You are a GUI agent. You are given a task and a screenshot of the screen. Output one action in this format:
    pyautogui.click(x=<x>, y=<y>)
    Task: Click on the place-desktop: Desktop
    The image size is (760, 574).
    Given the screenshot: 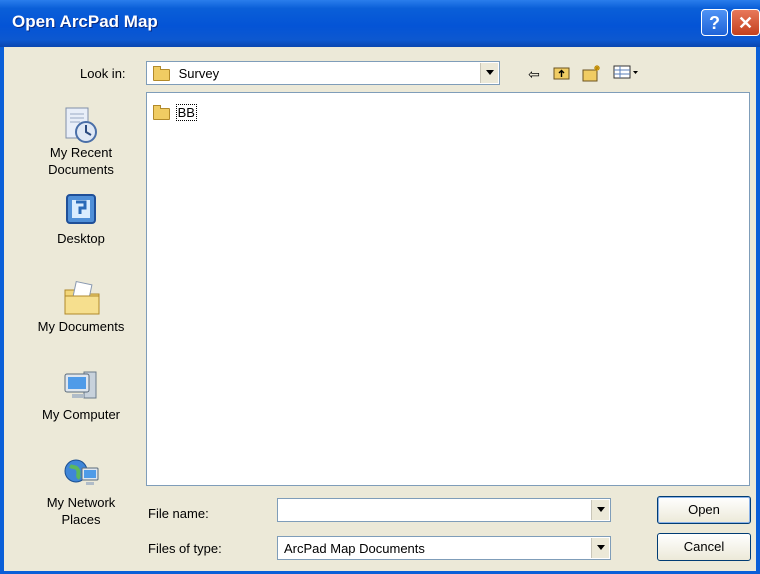 What is the action you would take?
    pyautogui.click(x=81, y=219)
    